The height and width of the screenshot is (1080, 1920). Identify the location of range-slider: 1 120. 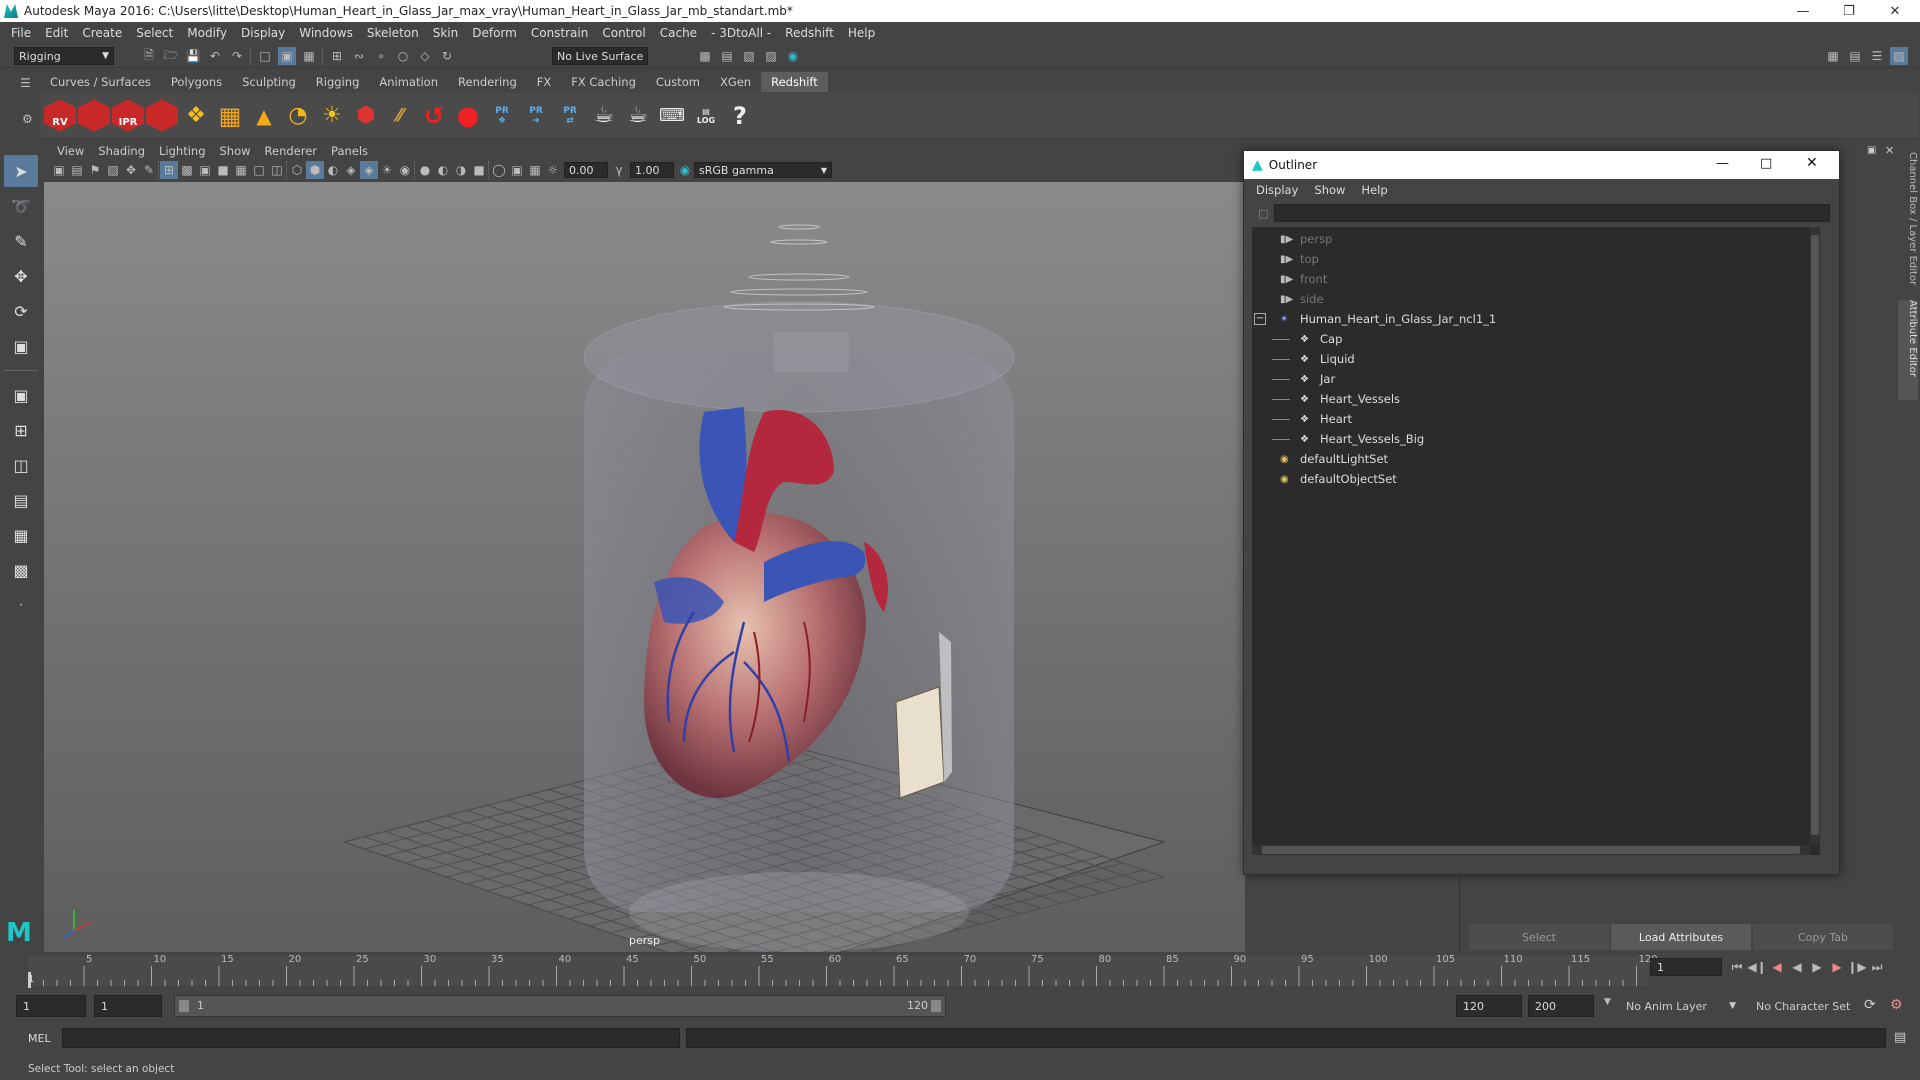
(560, 1006).